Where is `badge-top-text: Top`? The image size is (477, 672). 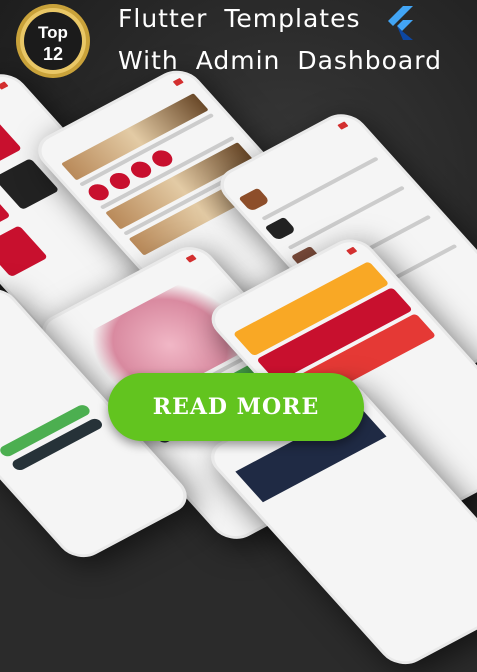 badge-top-text: Top is located at coordinates (53, 32).